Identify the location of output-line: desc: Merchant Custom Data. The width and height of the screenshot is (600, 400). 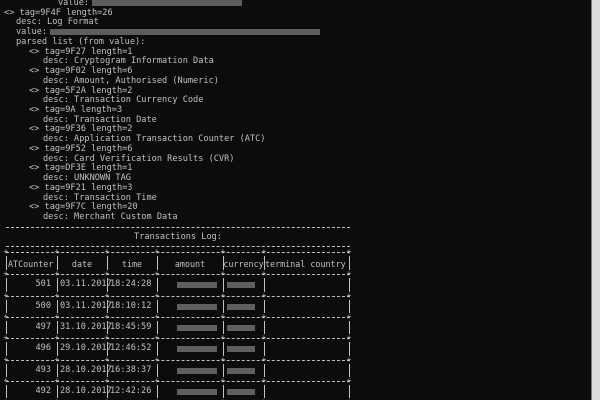
(110, 217).